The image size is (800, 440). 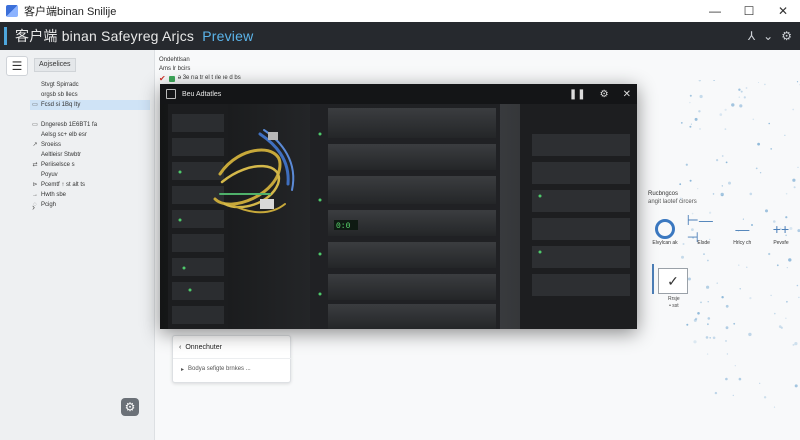 I want to click on sidebar-item: Aelsg sc+ elb esr, so click(x=90, y=135).